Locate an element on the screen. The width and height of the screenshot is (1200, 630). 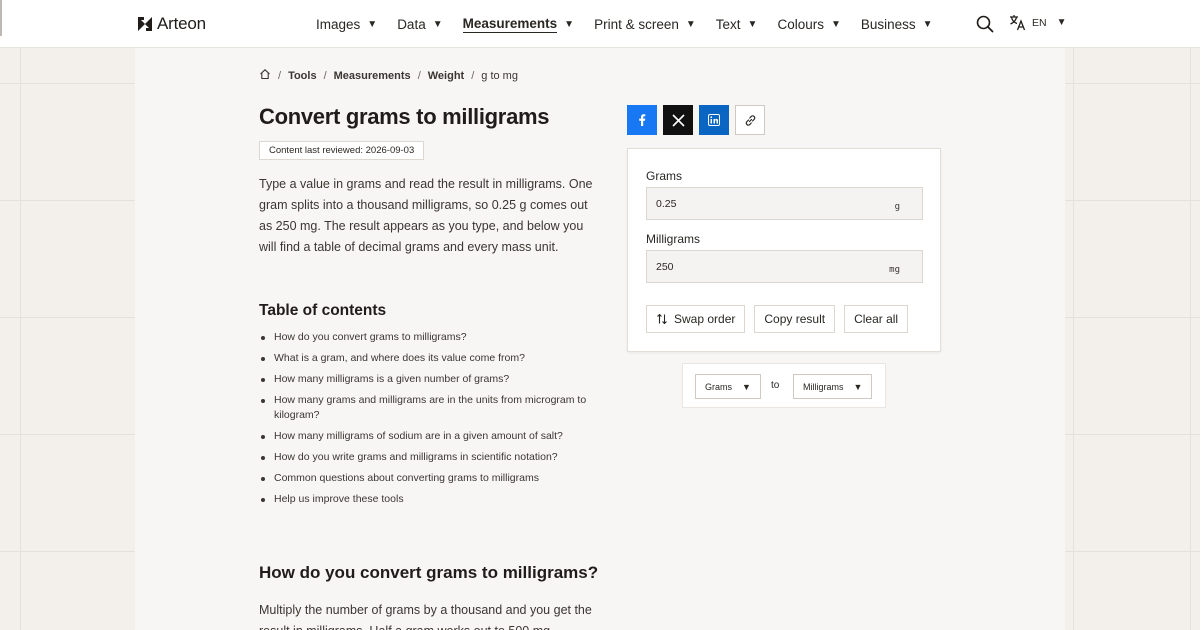
share-bar is located at coordinates (696, 120).